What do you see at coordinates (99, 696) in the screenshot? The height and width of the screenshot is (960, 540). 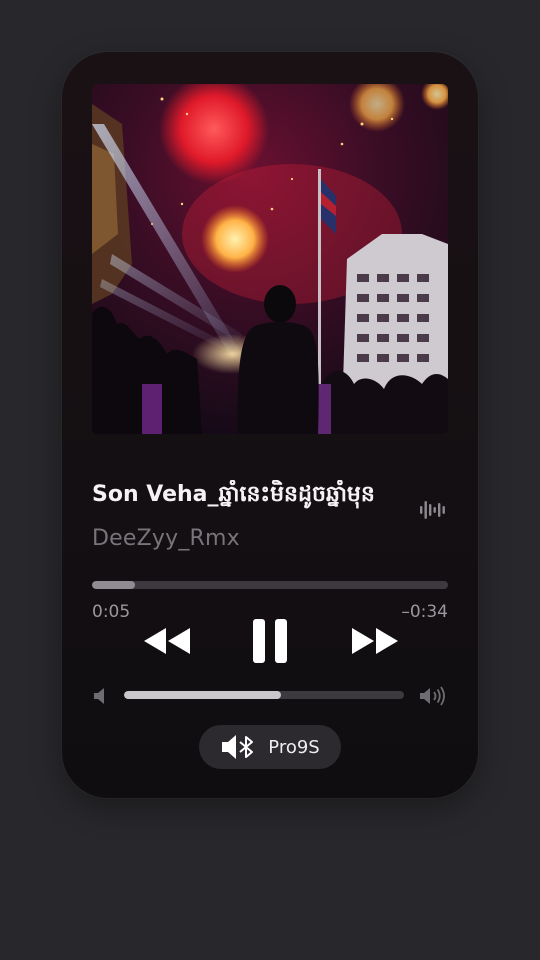 I see `speaker-low-icon` at bounding box center [99, 696].